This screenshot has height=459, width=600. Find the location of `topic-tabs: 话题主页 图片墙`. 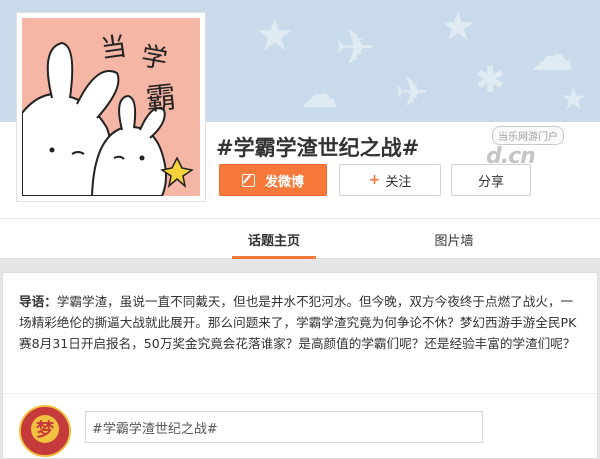

topic-tabs: 话题主页 图片墙 is located at coordinates (300, 238).